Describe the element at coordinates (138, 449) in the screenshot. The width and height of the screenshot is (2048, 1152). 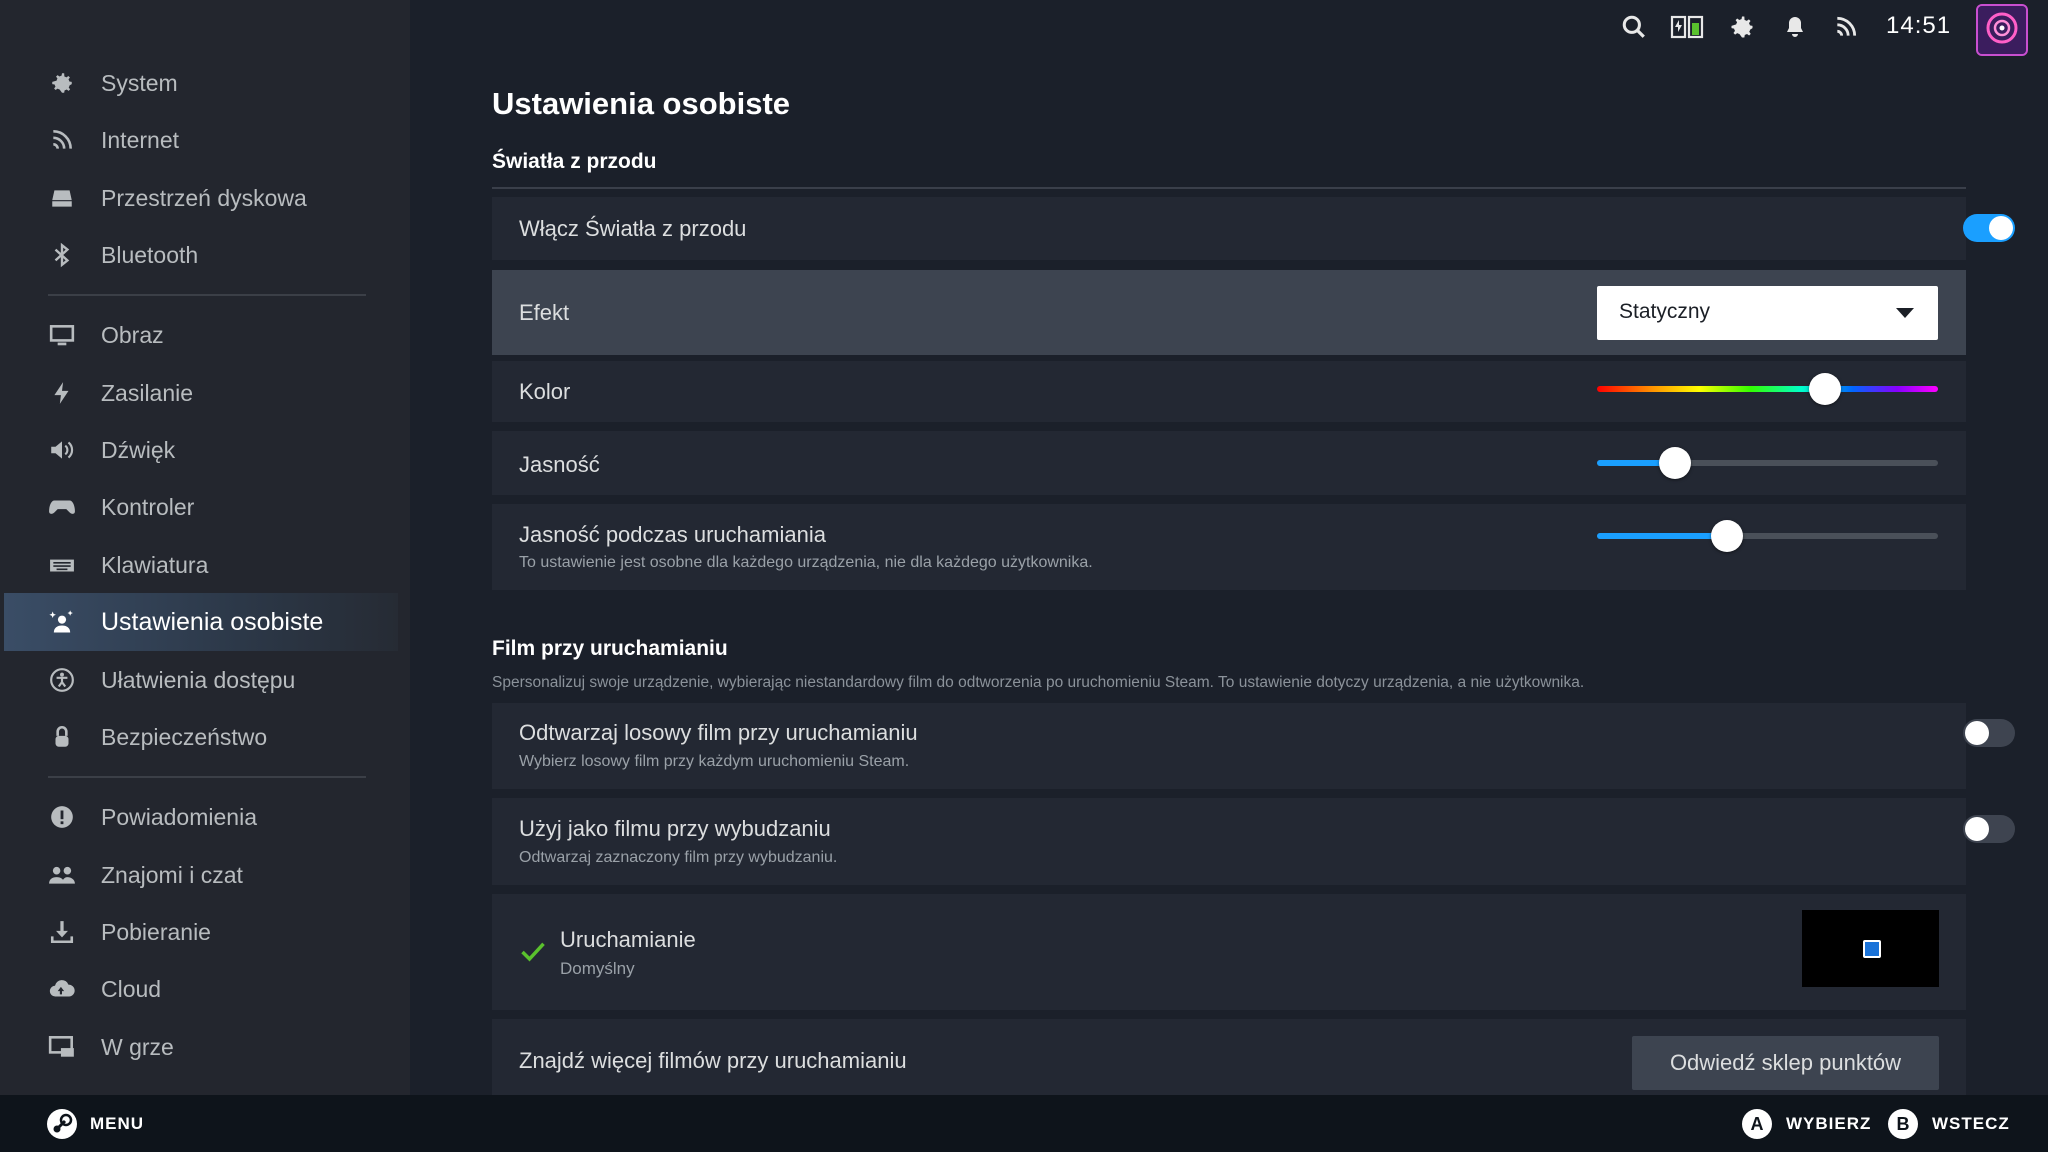
I see `sidebar-item-label: Dźwięk` at that location.